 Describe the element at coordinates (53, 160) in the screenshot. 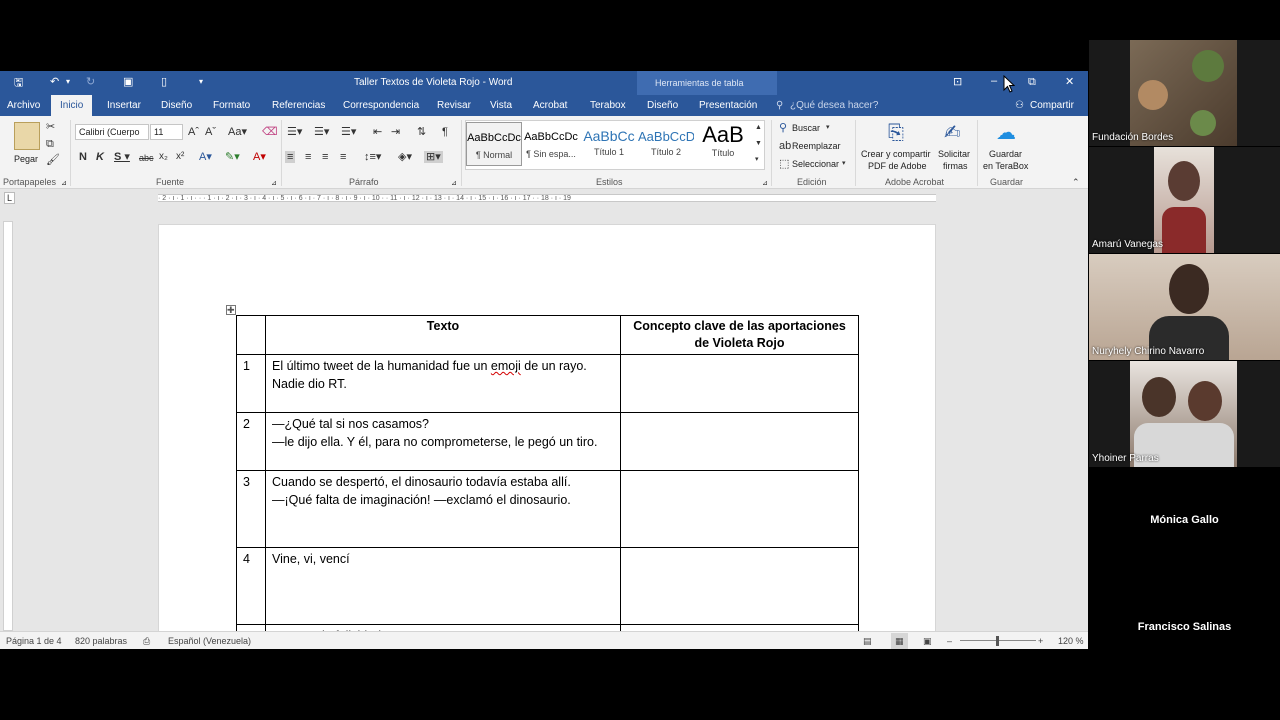

I see `format-painter-icon: 🖌` at that location.